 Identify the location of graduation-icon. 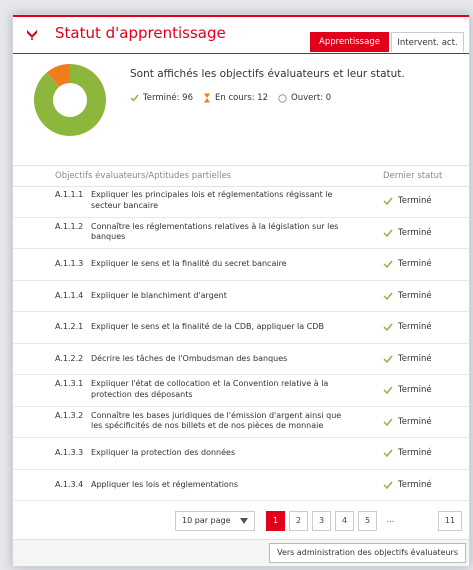
(32, 35).